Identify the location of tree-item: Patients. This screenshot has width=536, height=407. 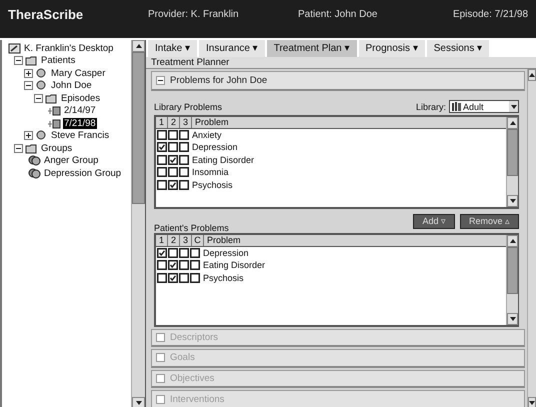
(58, 60).